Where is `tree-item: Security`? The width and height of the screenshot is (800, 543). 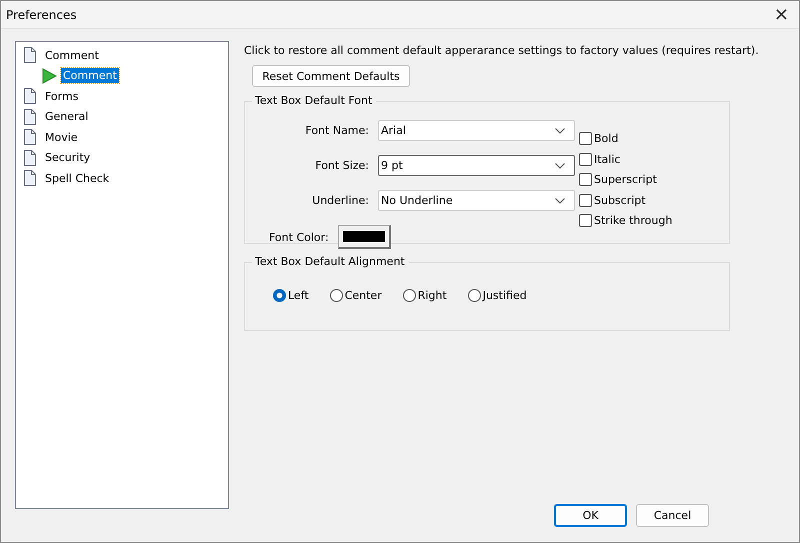 tree-item: Security is located at coordinates (67, 158).